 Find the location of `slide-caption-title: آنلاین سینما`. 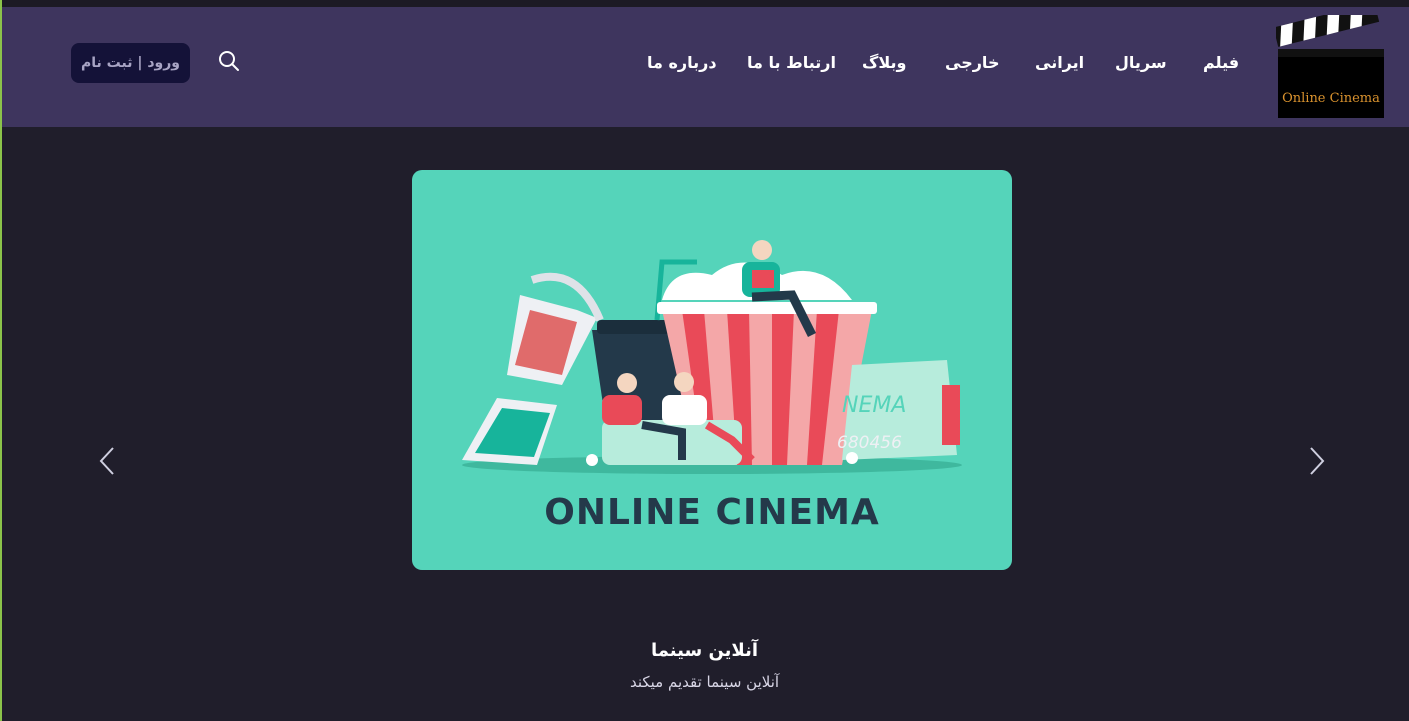

slide-caption-title: آنلاین سینما is located at coordinates (704, 650).